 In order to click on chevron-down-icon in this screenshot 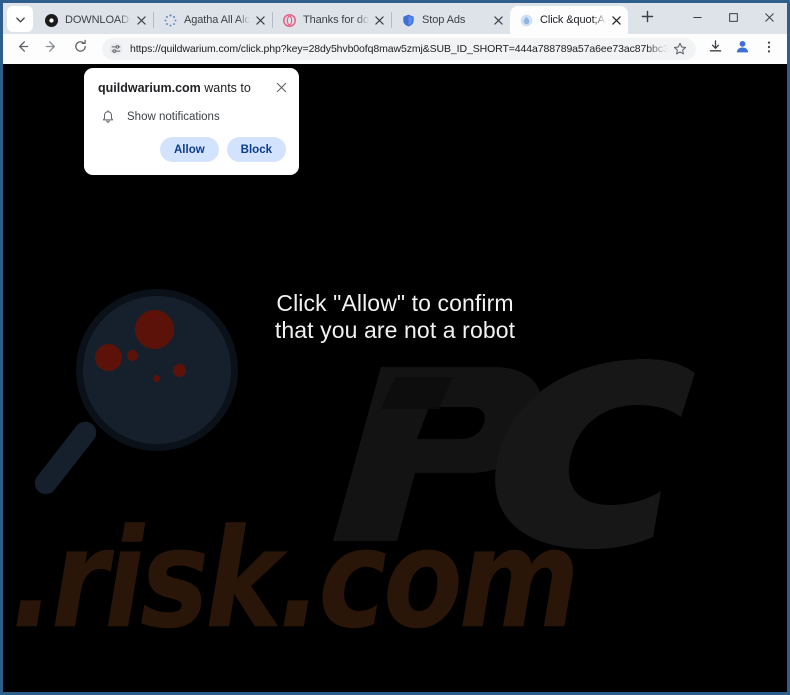, I will do `click(20, 19)`.